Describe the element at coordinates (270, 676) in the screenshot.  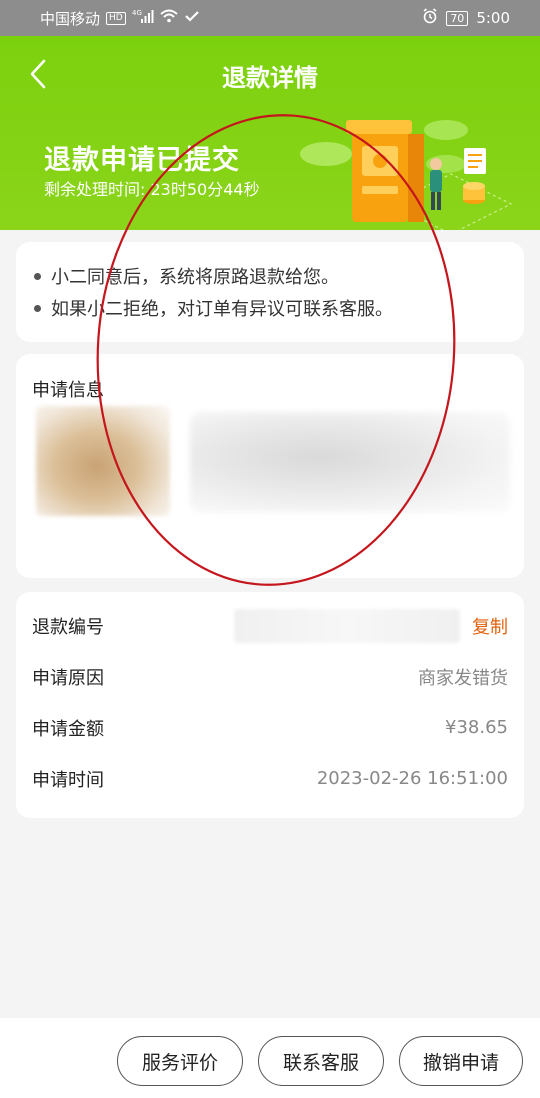
I see `reason-row: 申请原因 商家发错货` at that location.